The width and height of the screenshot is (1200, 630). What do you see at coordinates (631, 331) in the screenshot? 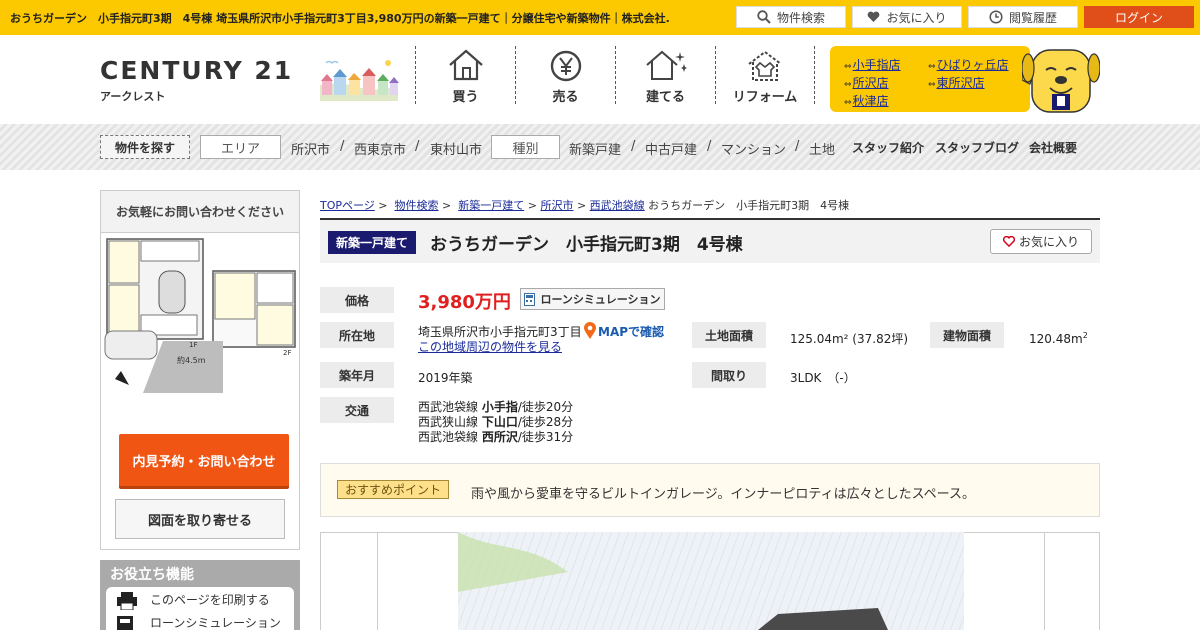
I see `map-link-label: MAPで確認` at bounding box center [631, 331].